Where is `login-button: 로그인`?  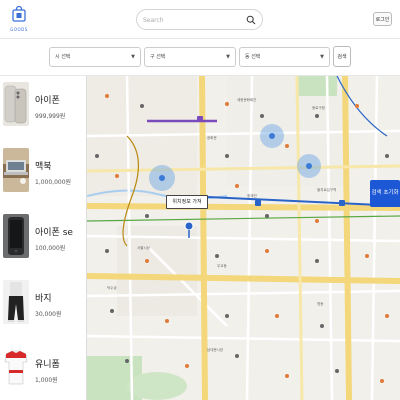 login-button: 로그인 is located at coordinates (382, 19).